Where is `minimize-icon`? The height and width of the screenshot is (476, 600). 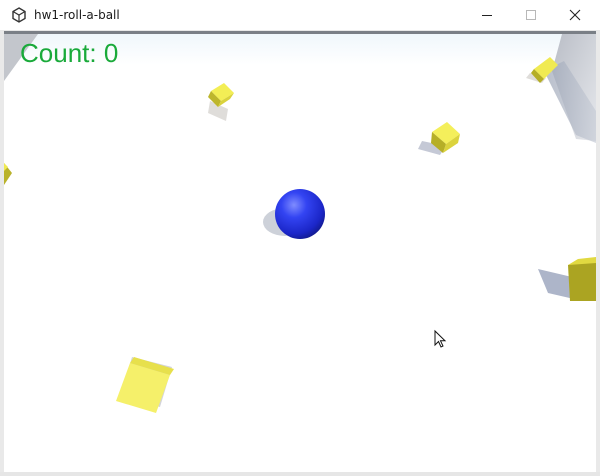
minimize-icon is located at coordinates (487, 15).